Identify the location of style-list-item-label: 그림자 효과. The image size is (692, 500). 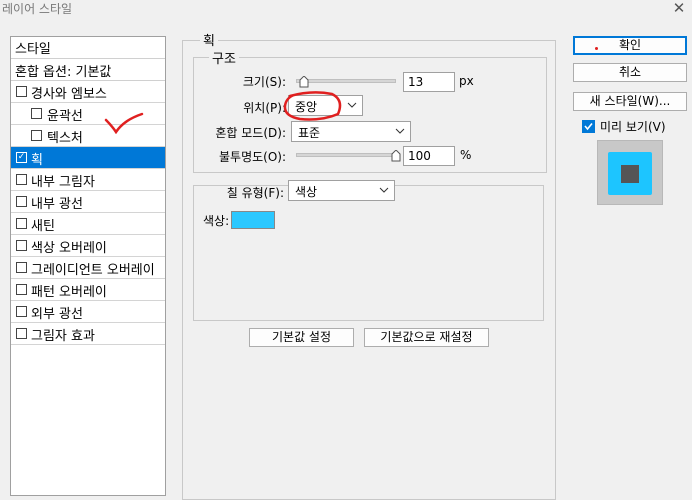
(63, 336).